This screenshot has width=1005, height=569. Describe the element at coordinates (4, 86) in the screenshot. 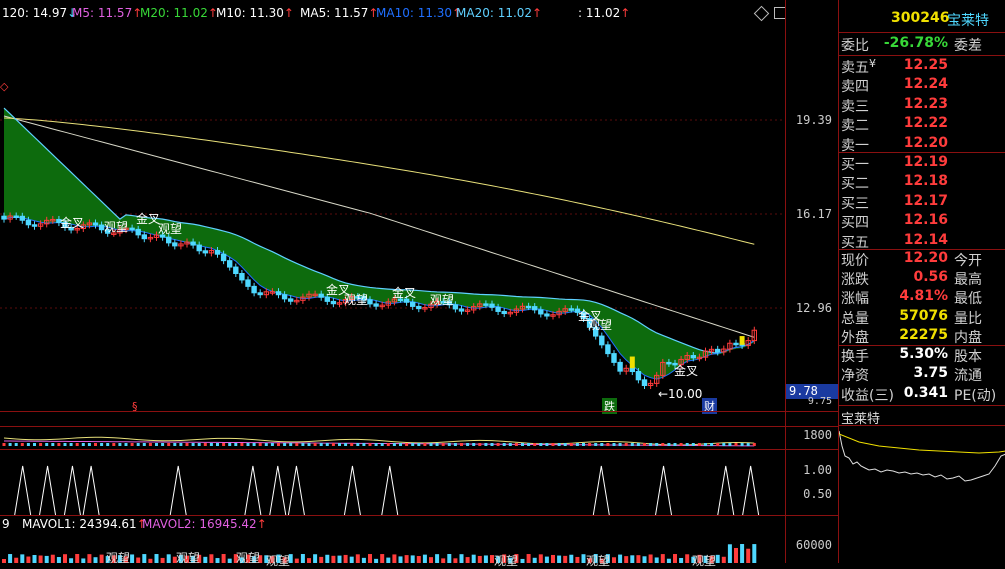

I see `event-marker-icon: ◇` at that location.